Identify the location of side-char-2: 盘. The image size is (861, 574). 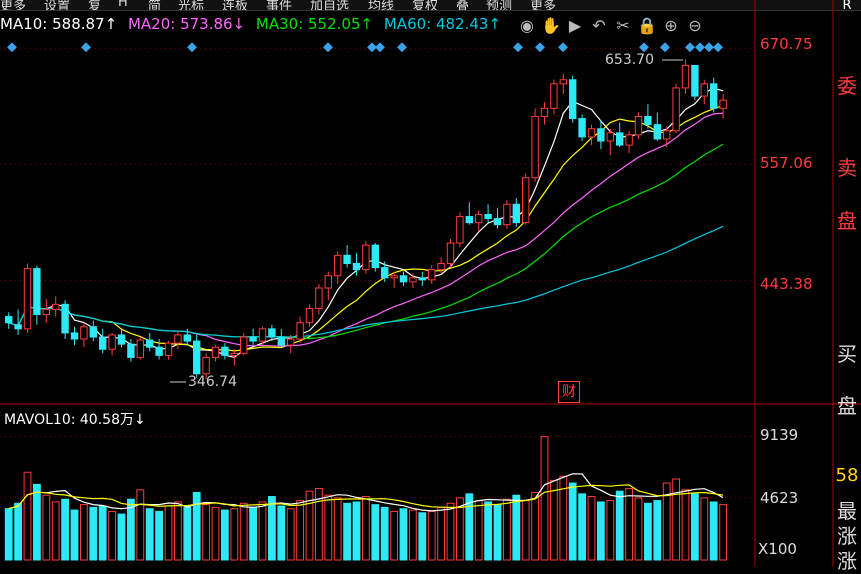
(847, 221).